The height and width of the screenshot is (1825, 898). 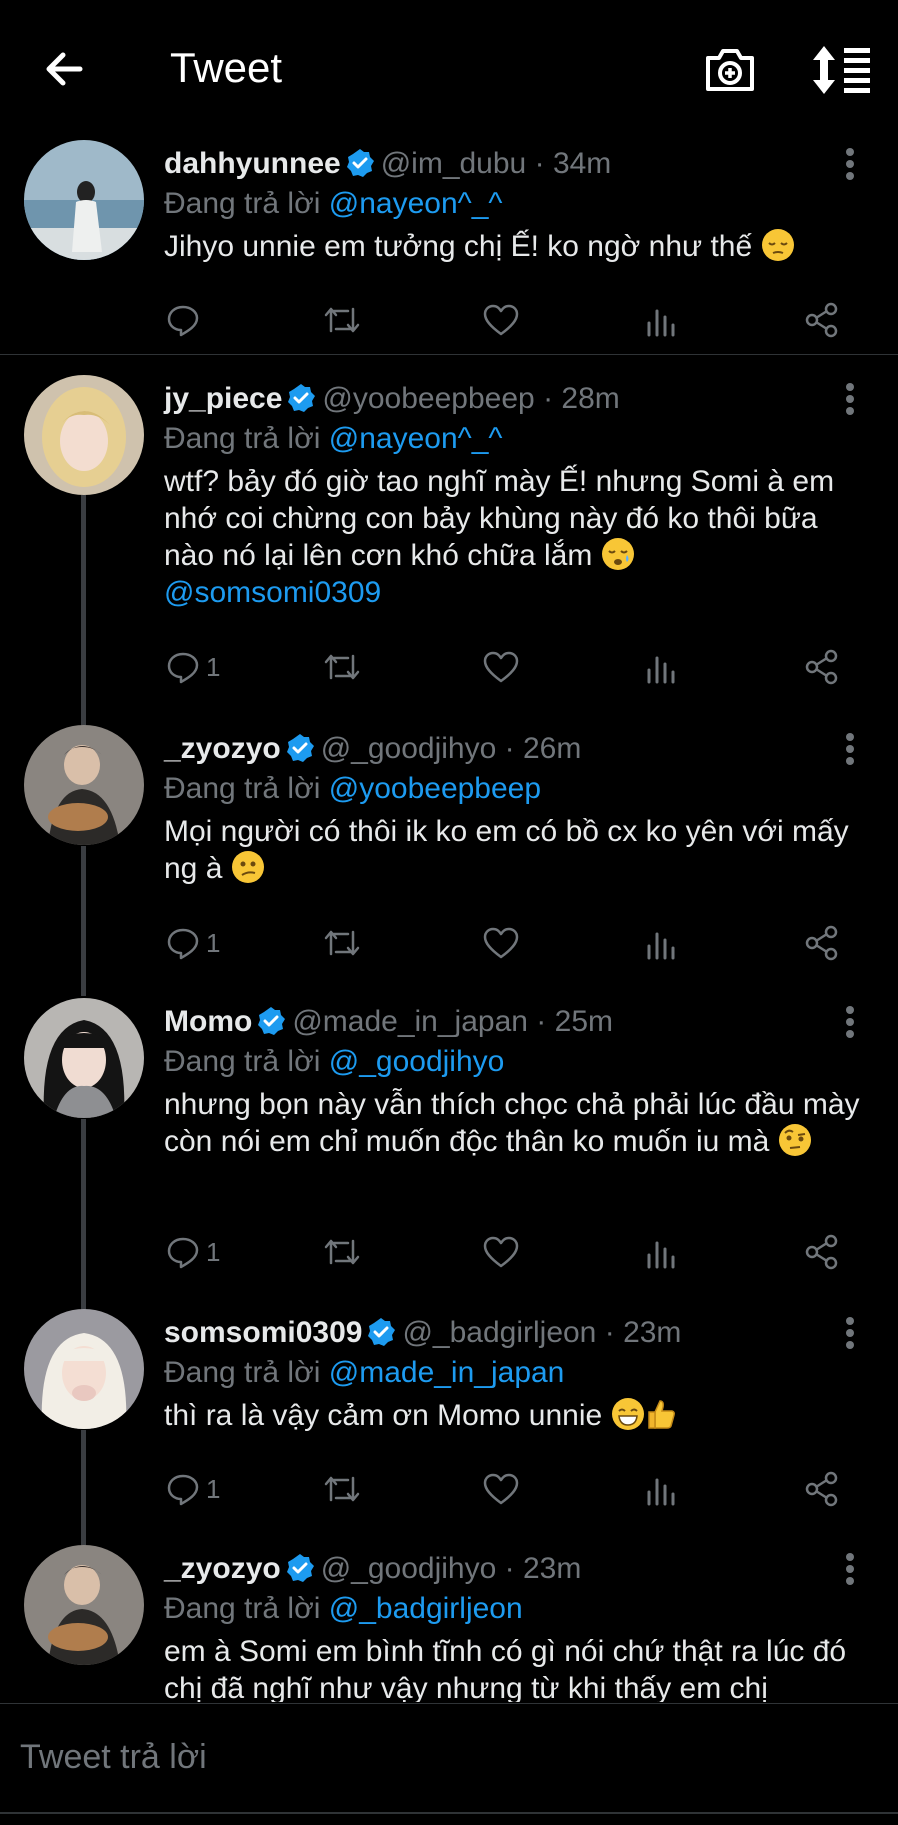 What do you see at coordinates (242, 788) in the screenshot?
I see `reply-prefix: Đang trả lời` at bounding box center [242, 788].